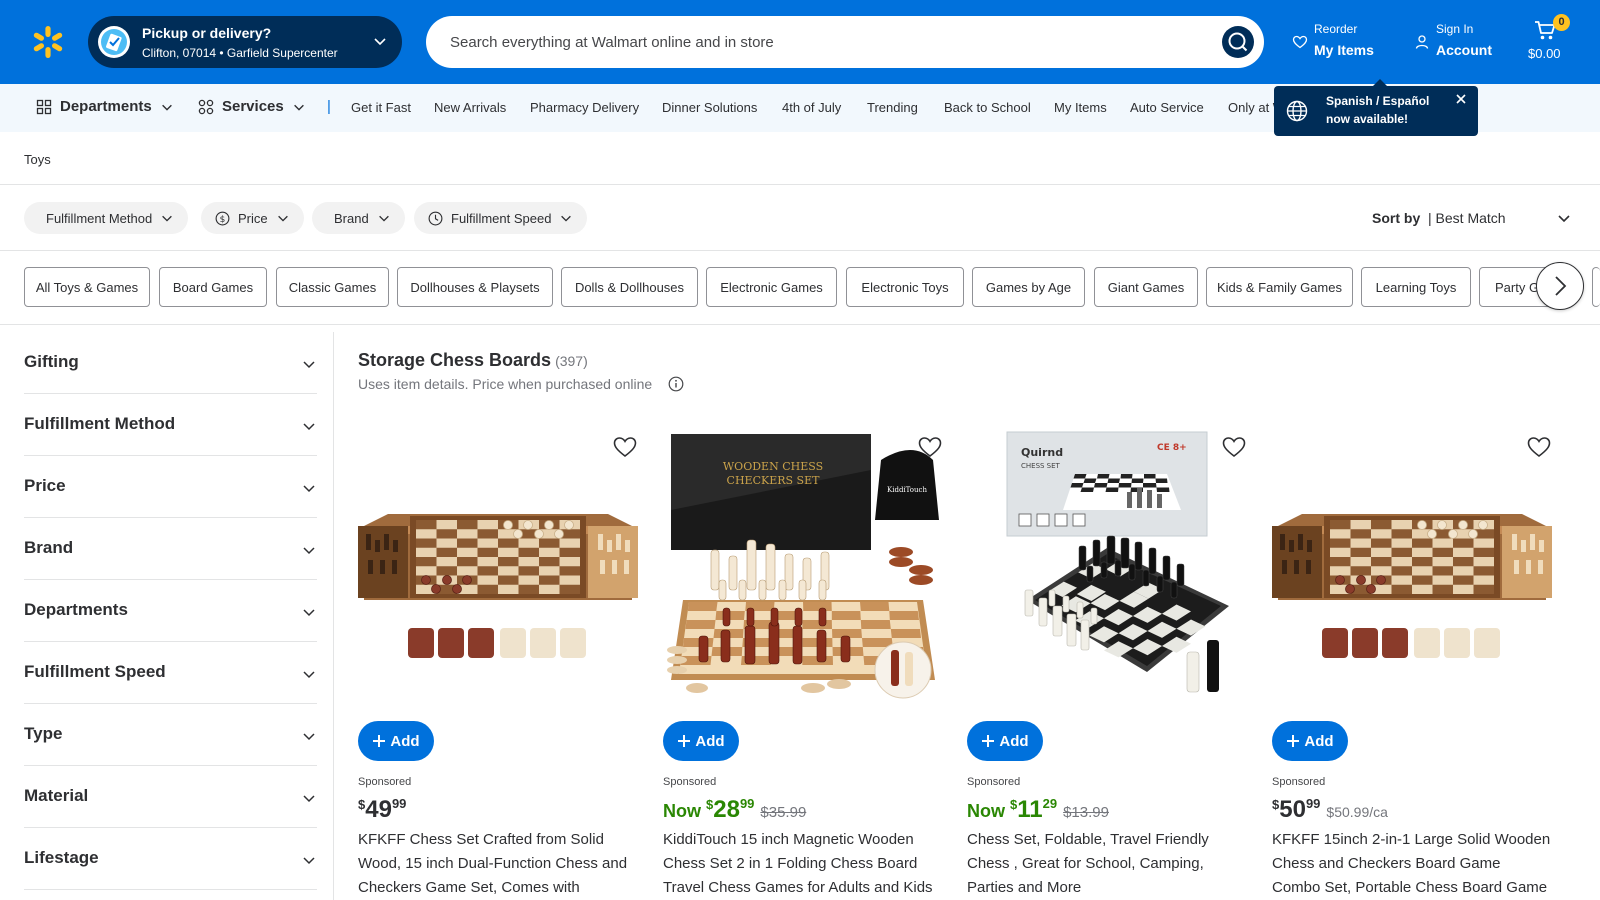 The image size is (1600, 900). I want to click on filter-fulfillment-speed: Fulfillment Speed, so click(501, 218).